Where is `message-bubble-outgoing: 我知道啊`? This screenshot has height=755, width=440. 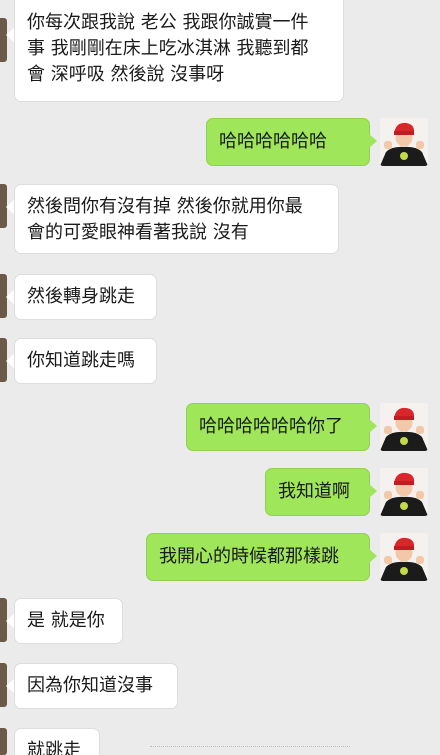 message-bubble-outgoing: 我知道啊 is located at coordinates (317, 492).